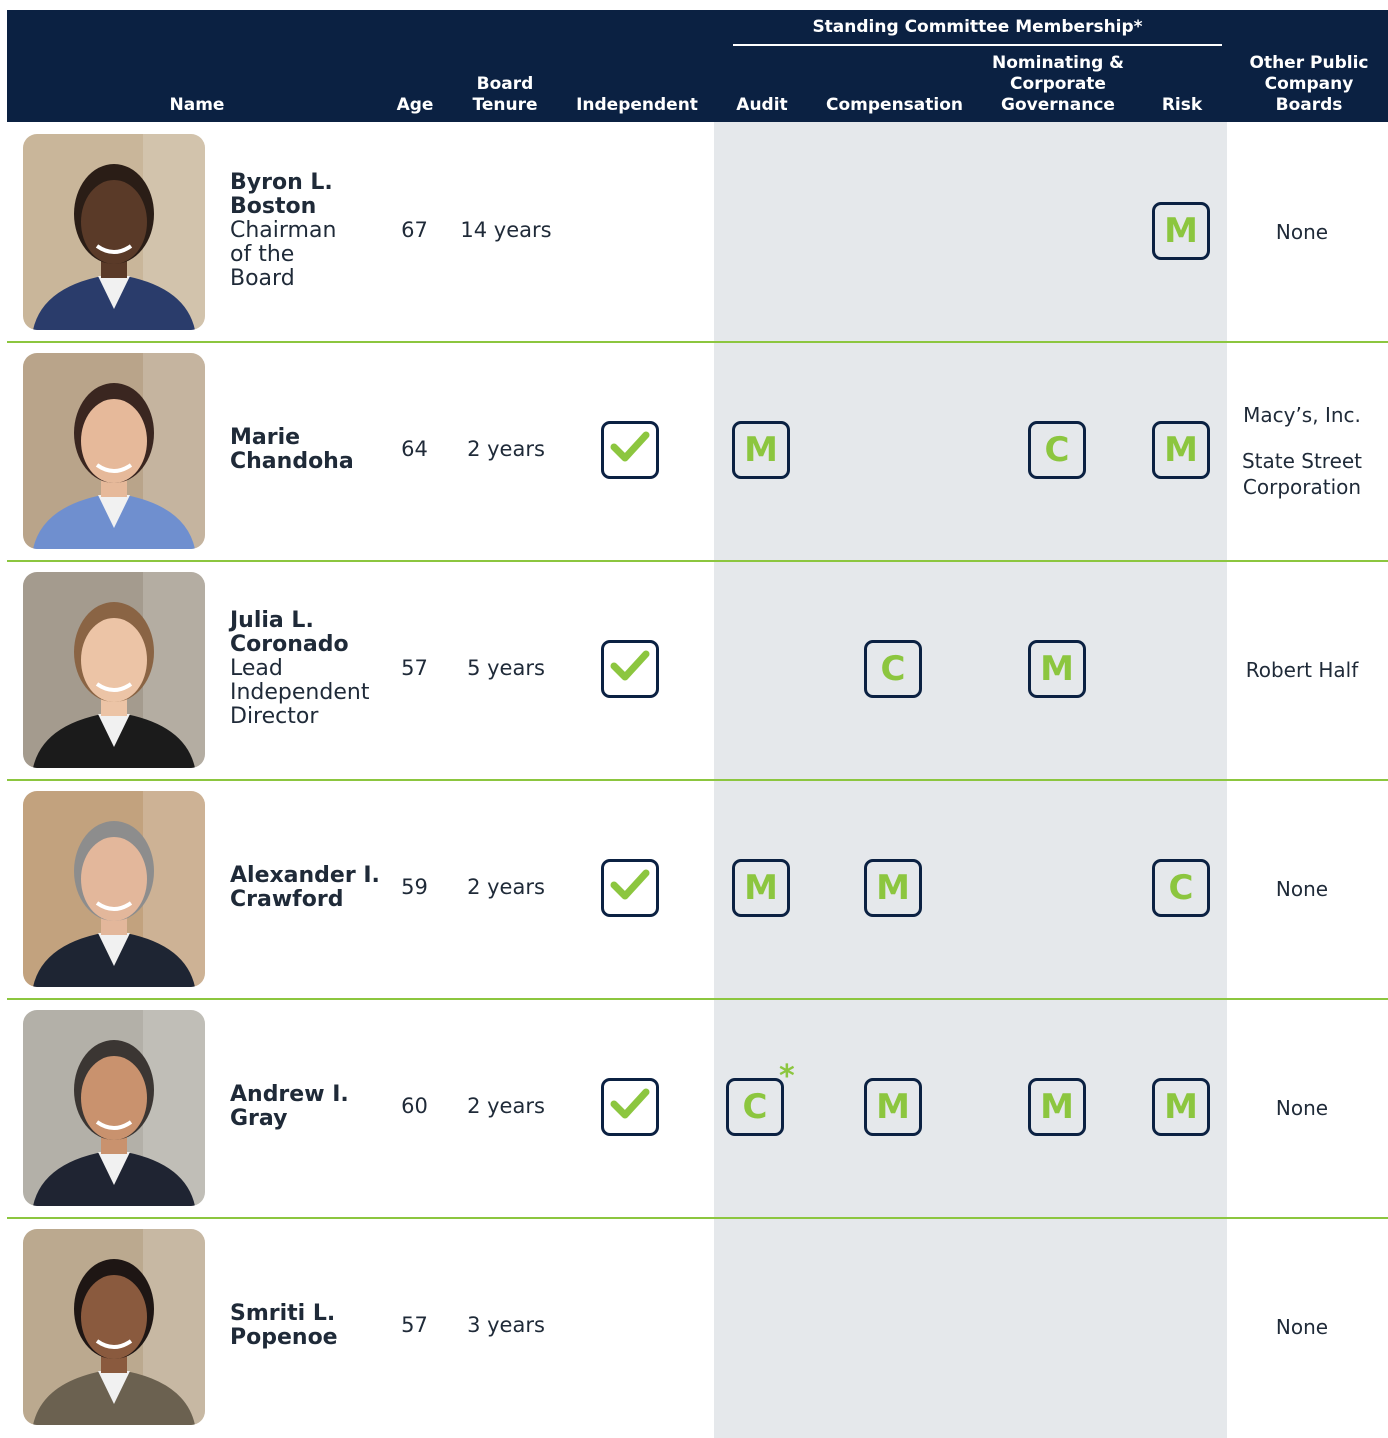  Describe the element at coordinates (289, 632) in the screenshot. I see `director-name: Julia L. Coronado` at that location.